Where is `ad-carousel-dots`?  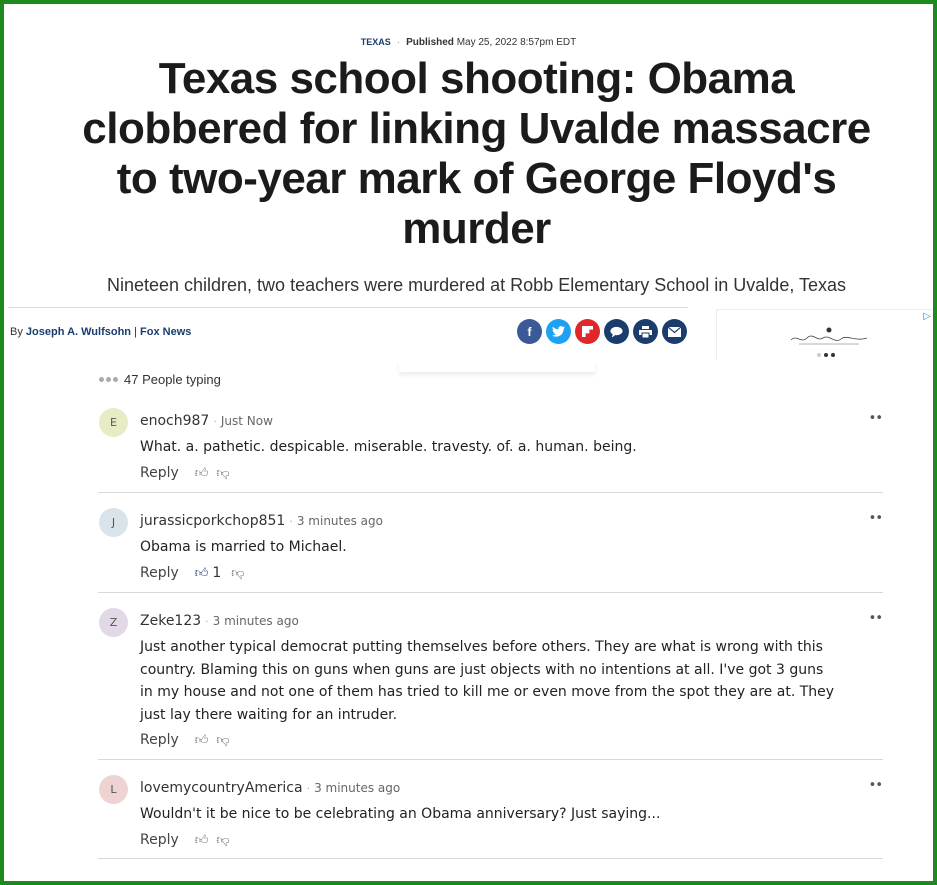 ad-carousel-dots is located at coordinates (826, 355).